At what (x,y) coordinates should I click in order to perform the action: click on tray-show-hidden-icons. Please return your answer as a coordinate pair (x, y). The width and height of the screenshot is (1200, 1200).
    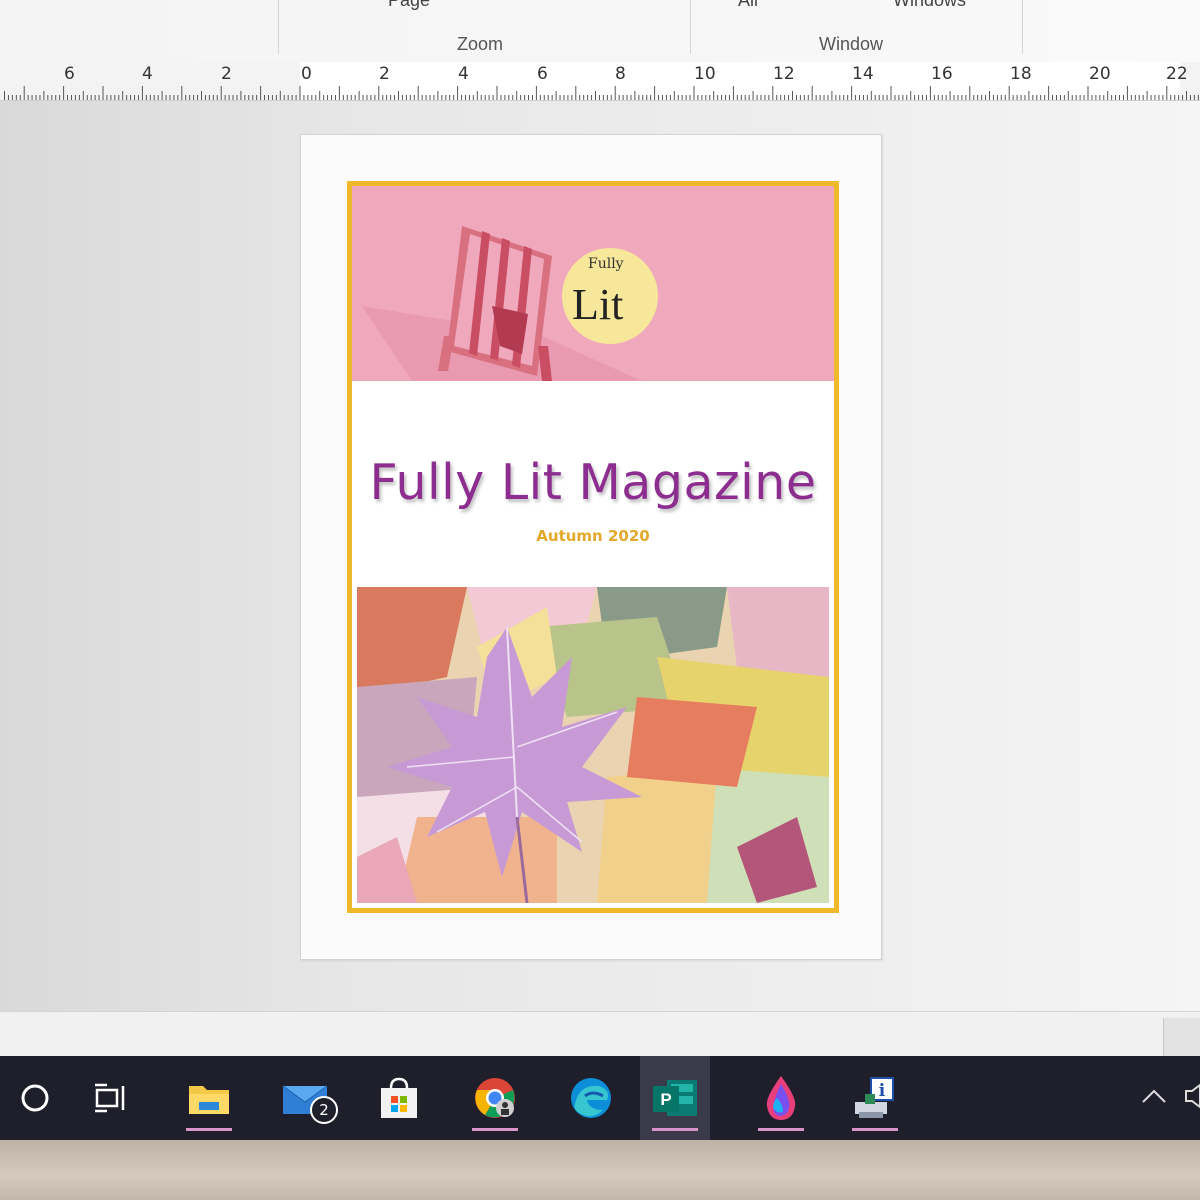
    Looking at the image, I should click on (1154, 1098).